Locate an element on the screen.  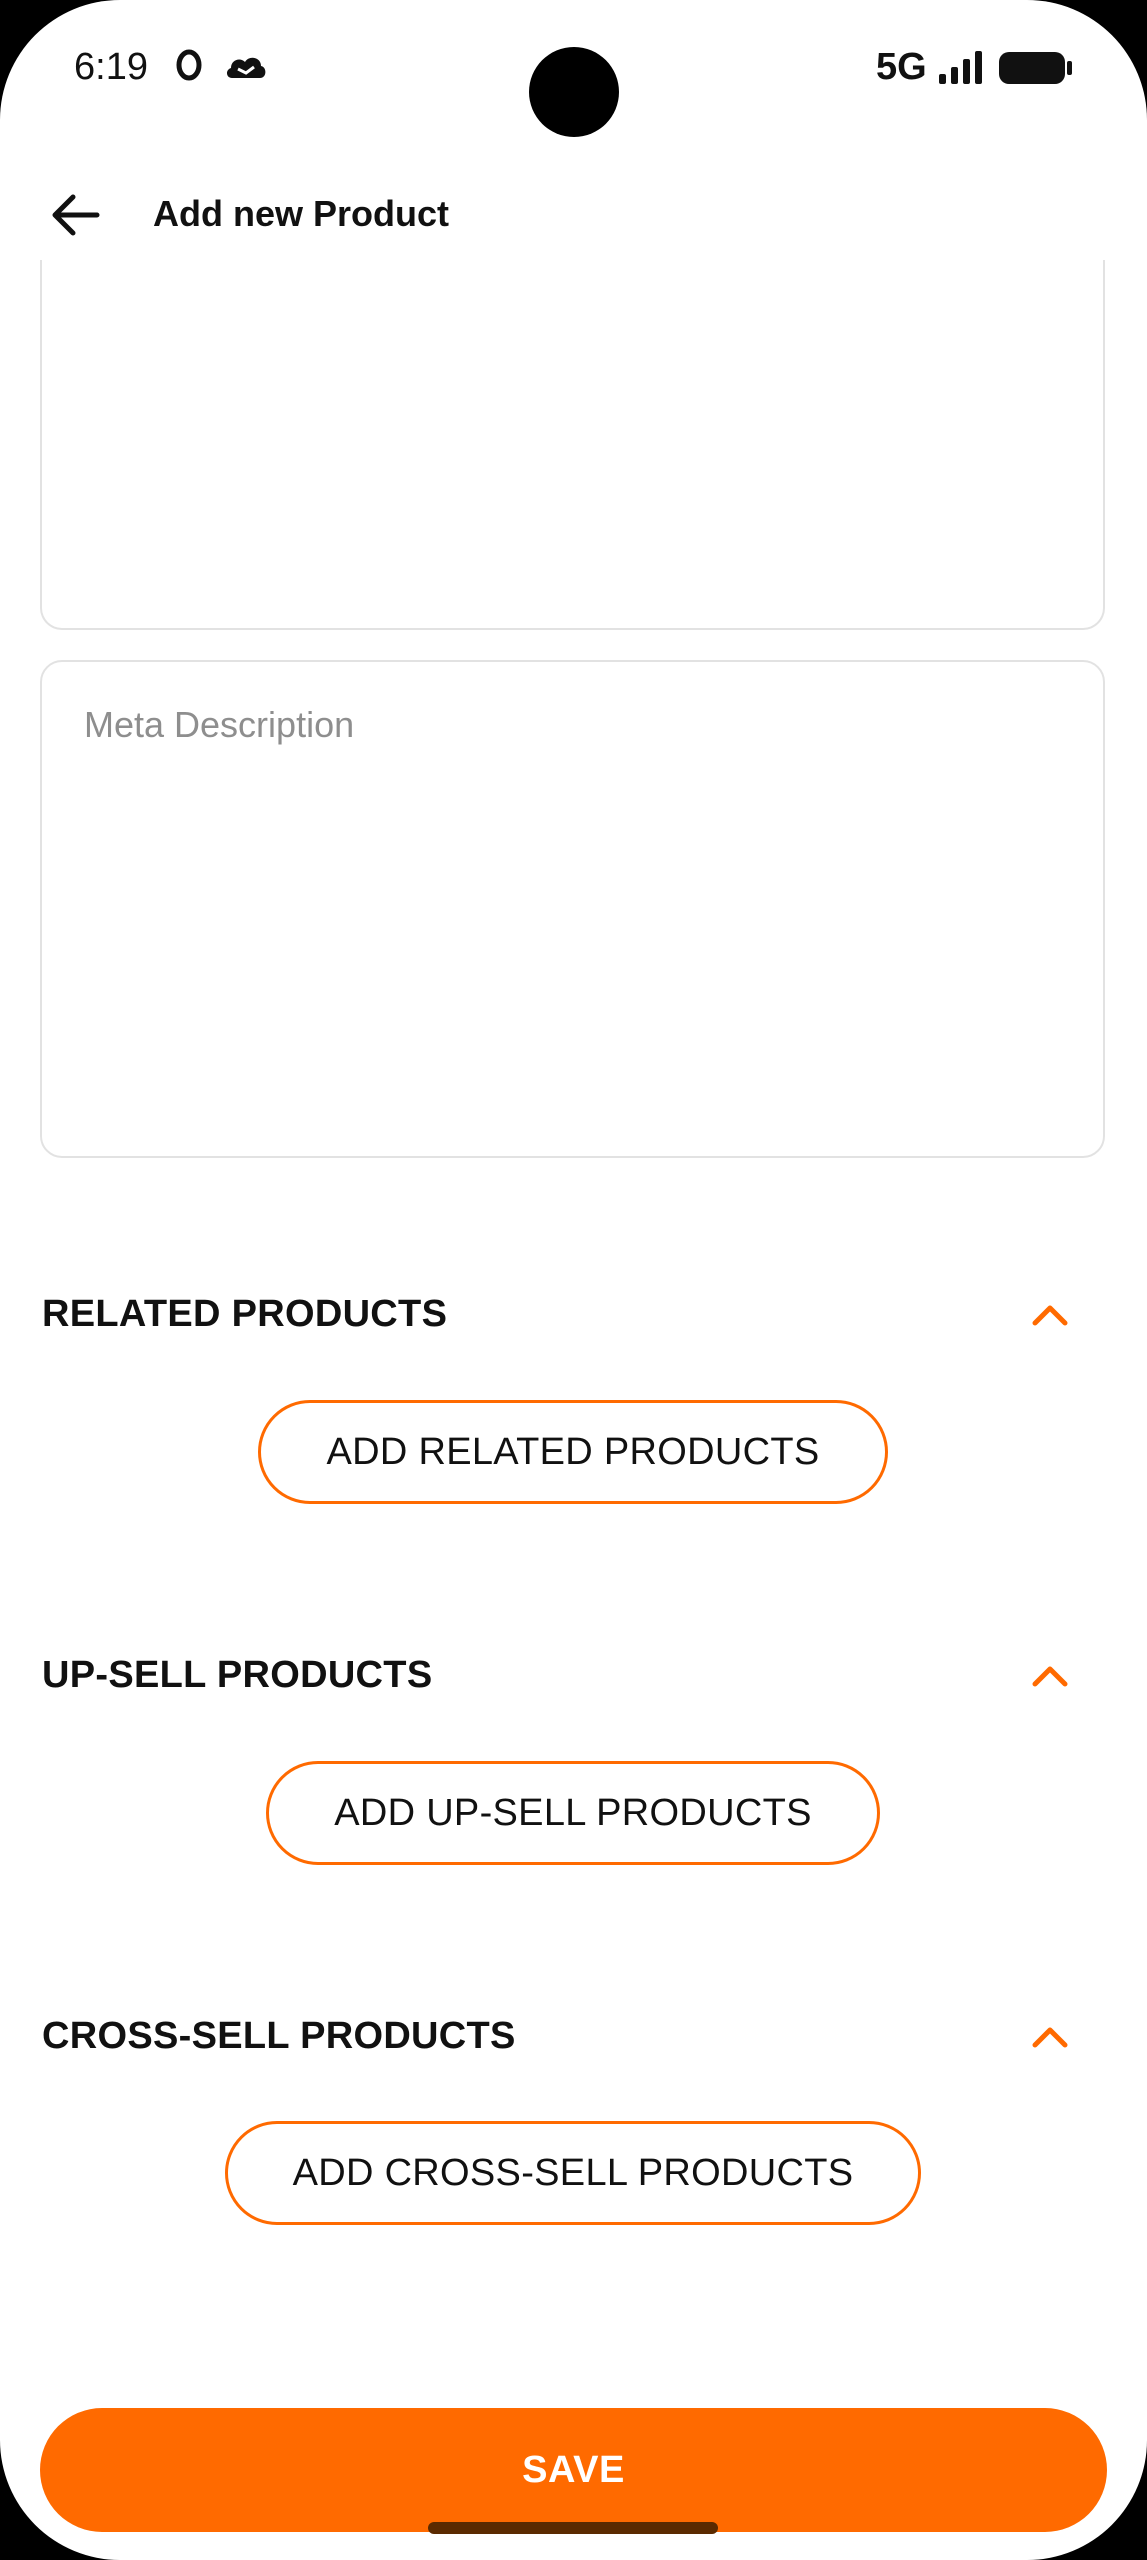
save-button: SAVE is located at coordinates (573, 2470).